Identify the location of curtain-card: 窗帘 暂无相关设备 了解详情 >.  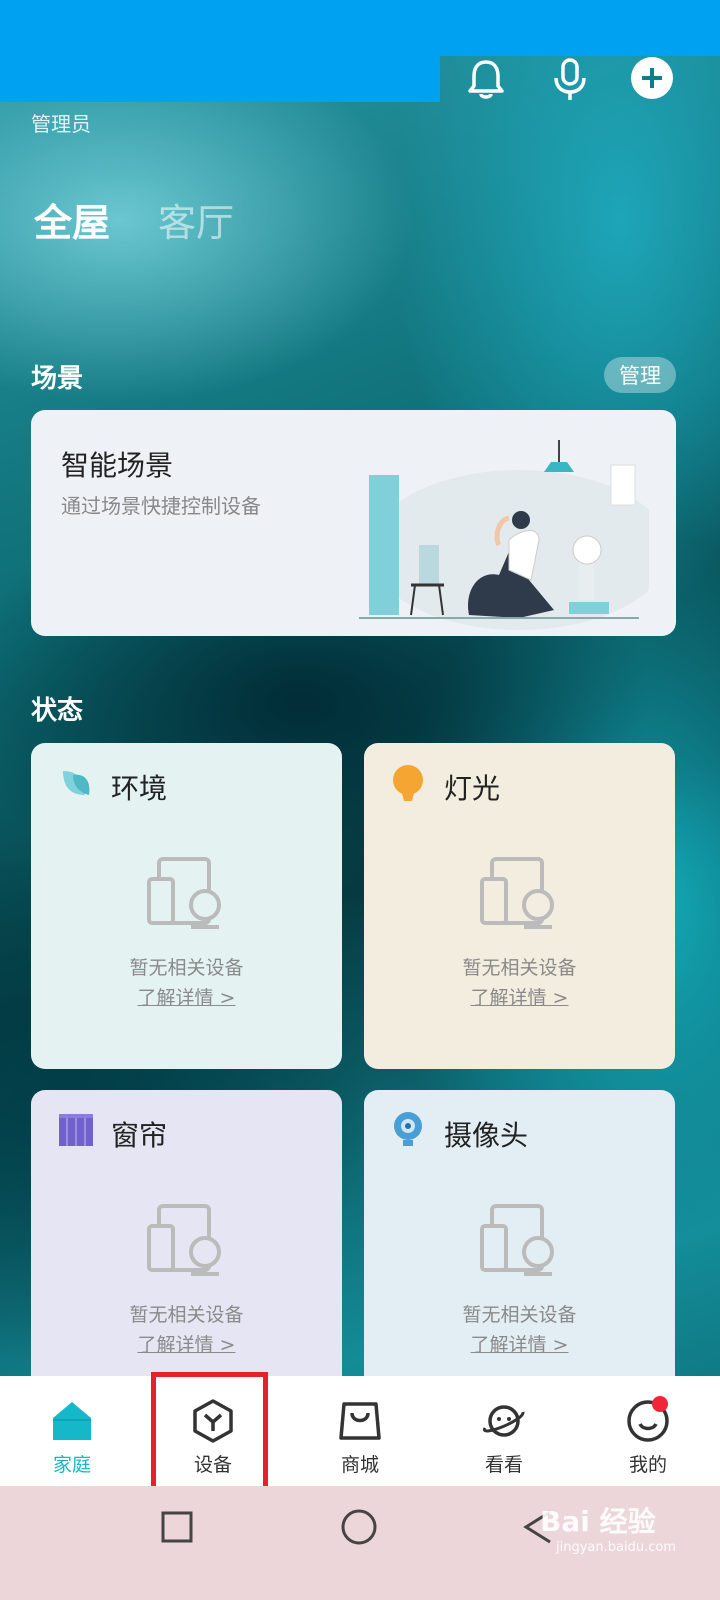
(186, 1253).